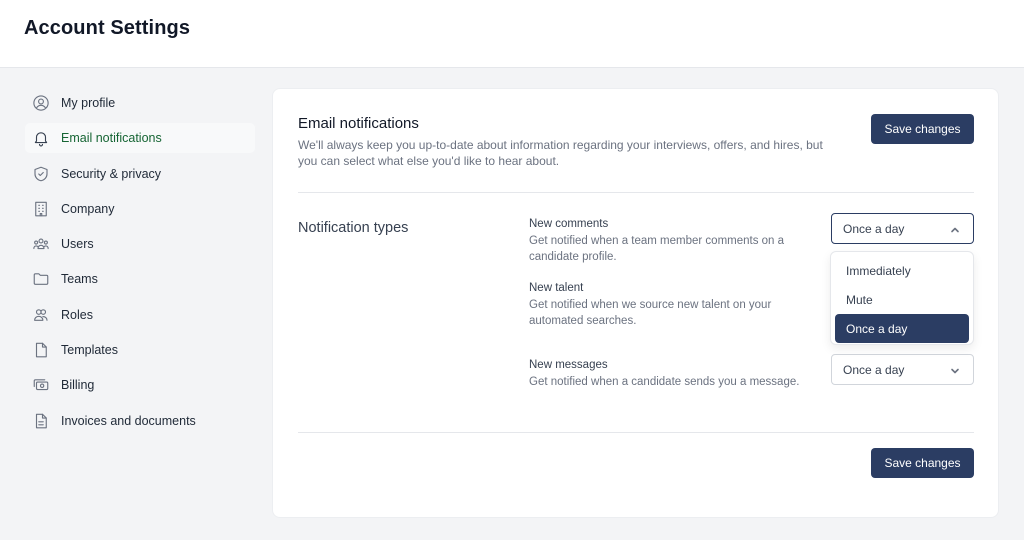  What do you see at coordinates (41, 421) in the screenshot?
I see `document-text-icon` at bounding box center [41, 421].